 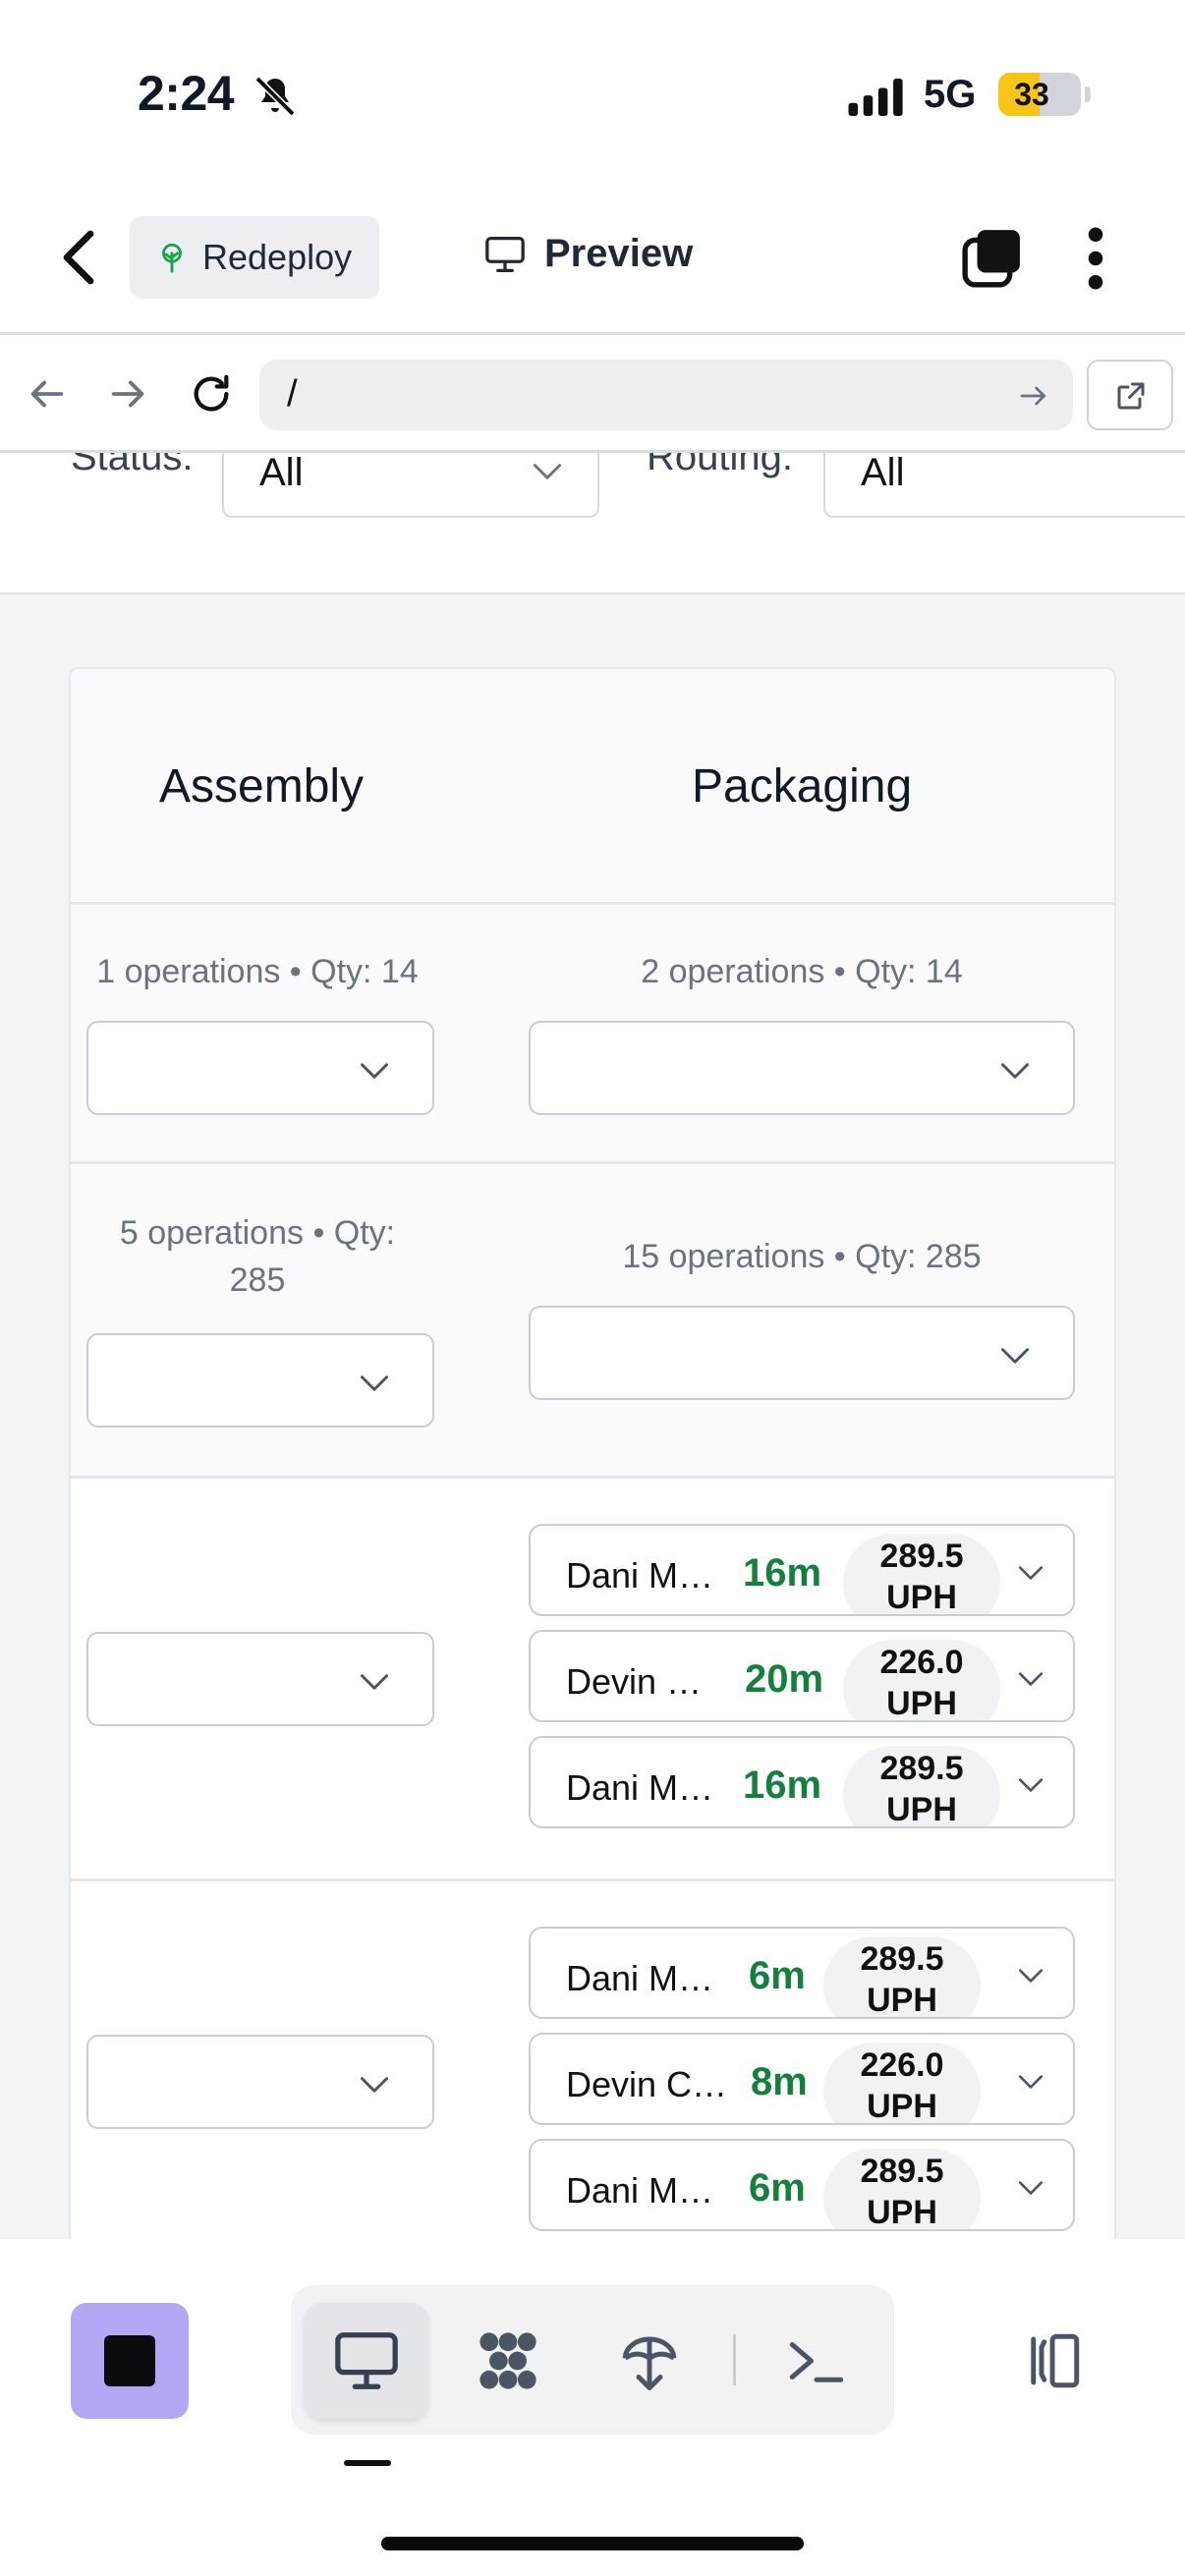 I want to click on agent-icon, so click(x=508, y=2360).